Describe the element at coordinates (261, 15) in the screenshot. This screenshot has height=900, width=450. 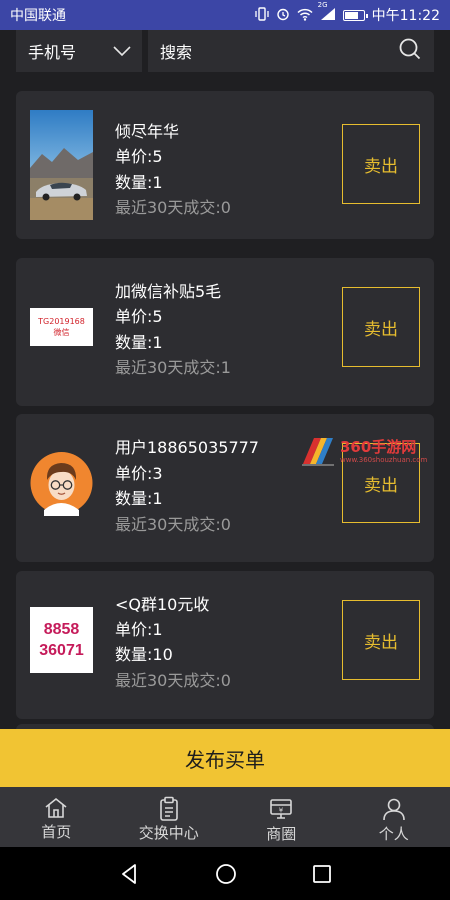
I see `vibrate-icon` at that location.